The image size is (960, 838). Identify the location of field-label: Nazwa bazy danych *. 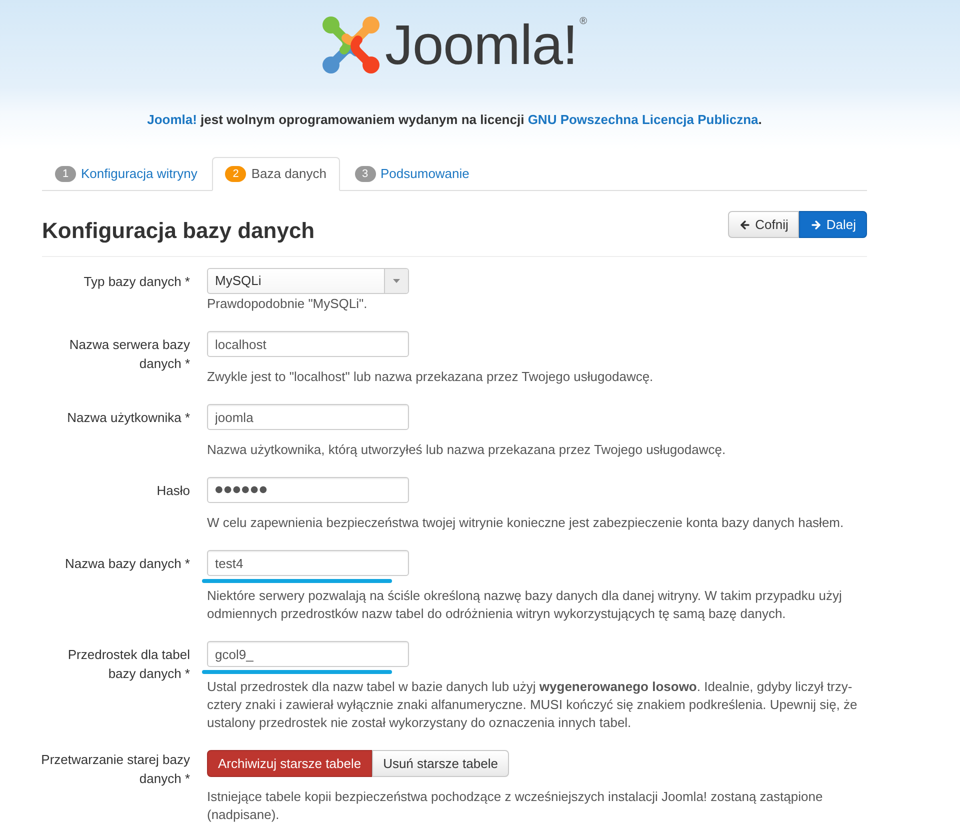
(127, 564).